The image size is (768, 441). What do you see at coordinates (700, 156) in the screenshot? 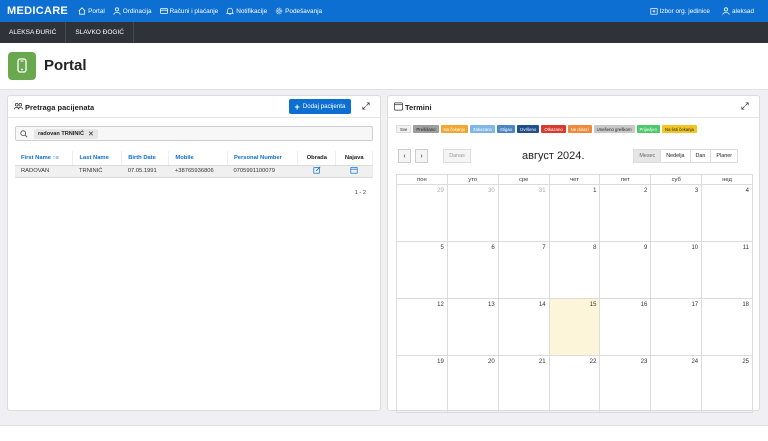
I see `view-day-button: Dan` at bounding box center [700, 156].